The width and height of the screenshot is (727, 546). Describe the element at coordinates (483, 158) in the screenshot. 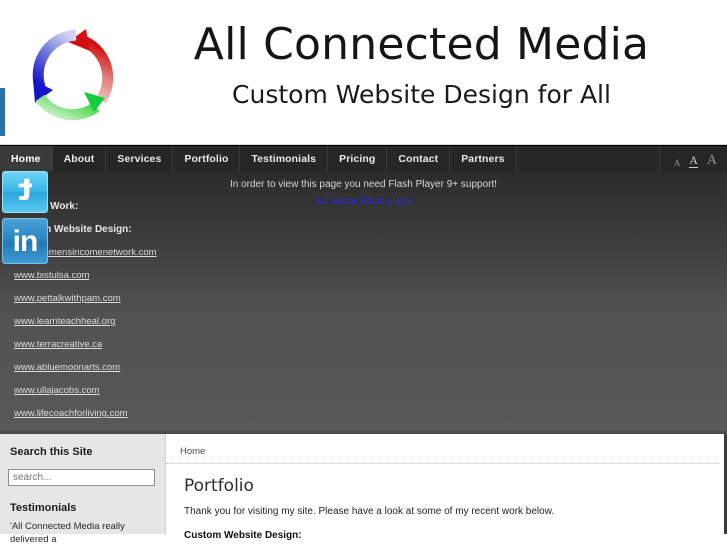

I see `nav-item-partners: Partners` at that location.